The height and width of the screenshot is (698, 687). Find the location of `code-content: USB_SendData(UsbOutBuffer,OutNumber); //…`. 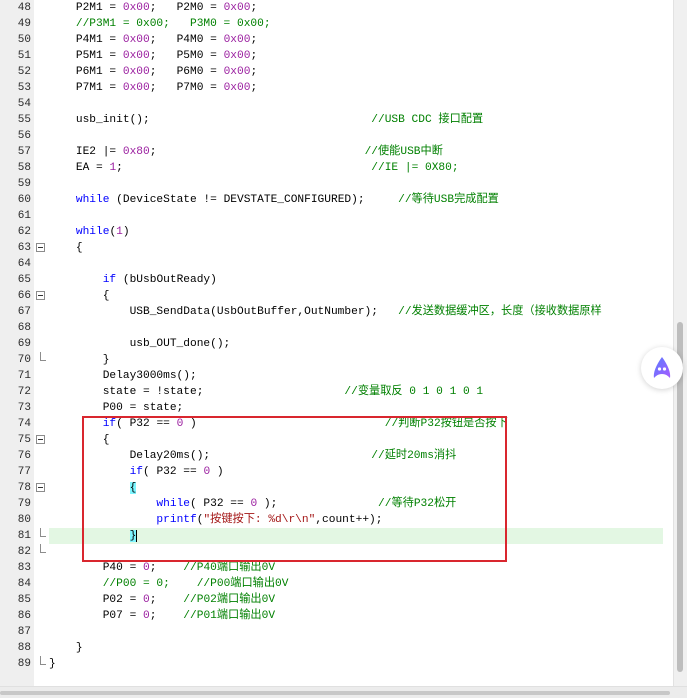

code-content: USB_SendData(UsbOutBuffer,OutNumber); //… is located at coordinates (325, 312).